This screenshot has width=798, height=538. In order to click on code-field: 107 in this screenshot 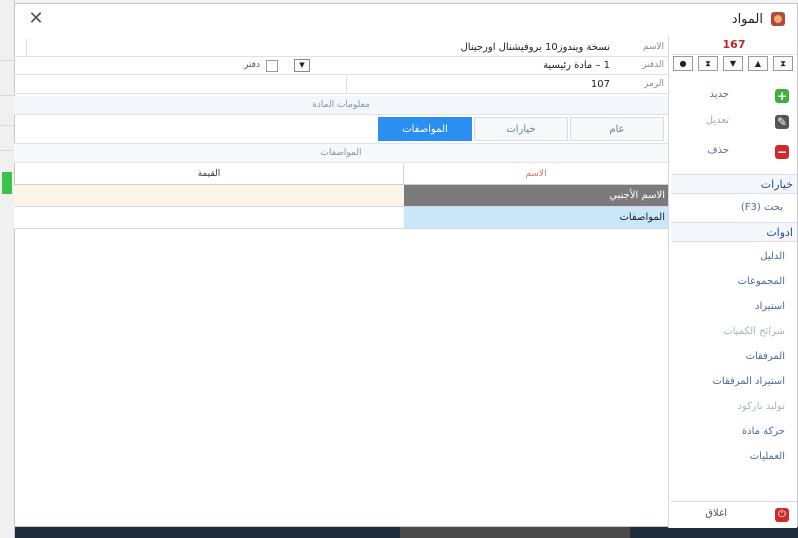, I will do `click(481, 84)`.